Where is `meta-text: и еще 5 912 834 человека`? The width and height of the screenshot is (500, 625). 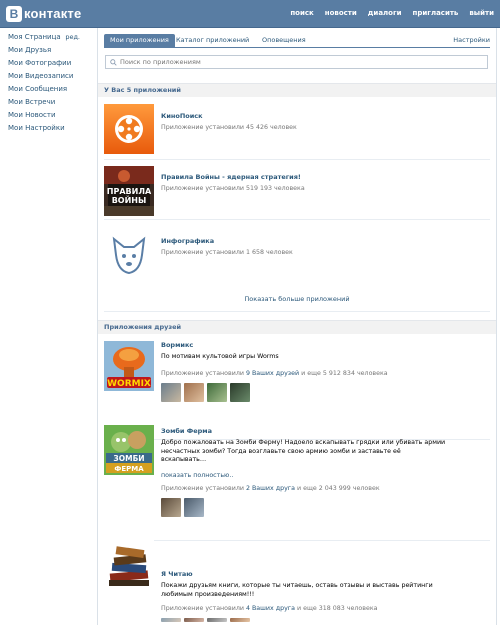
meta-text: и еще 5 912 834 человека is located at coordinates (343, 373).